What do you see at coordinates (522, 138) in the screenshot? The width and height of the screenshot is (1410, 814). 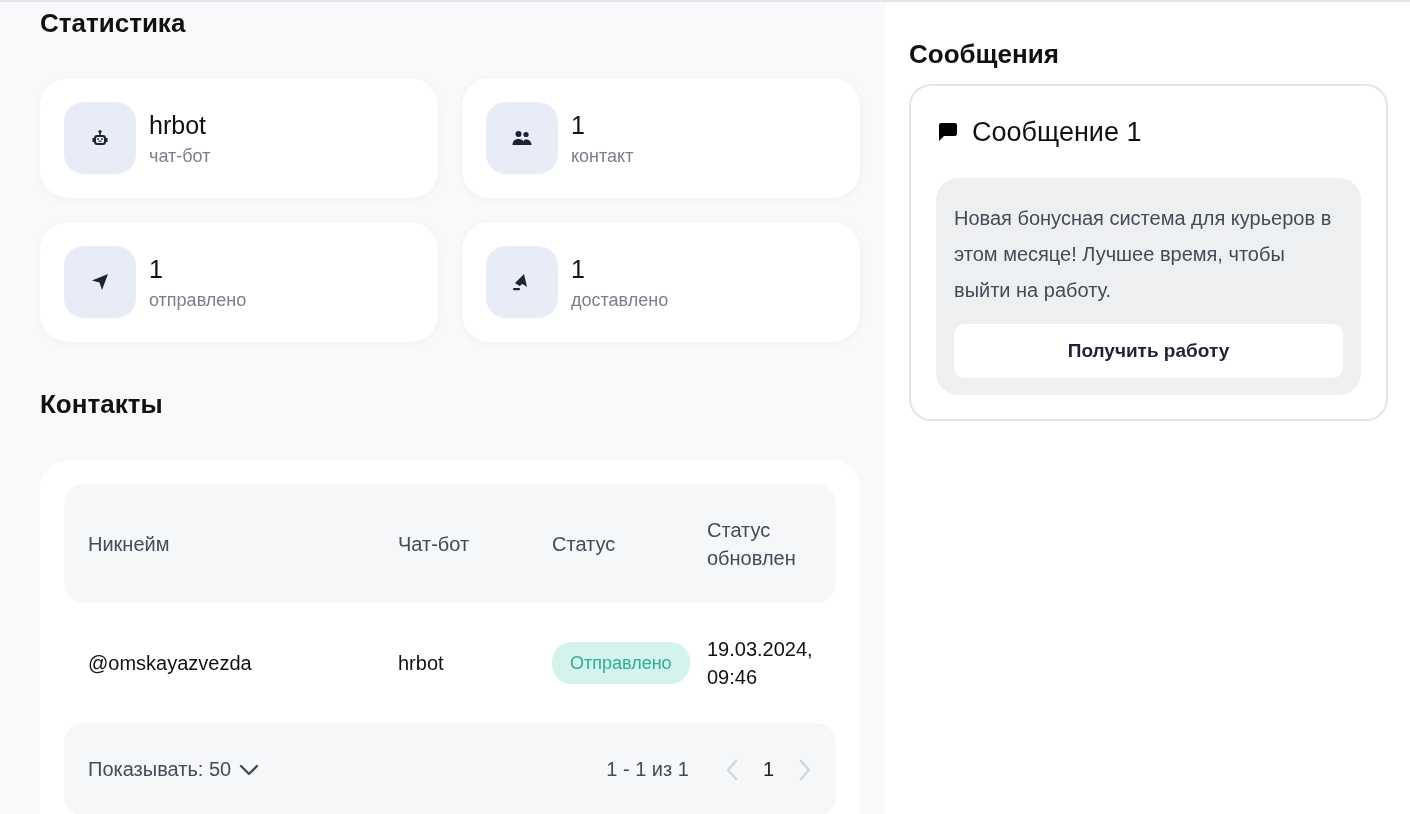 I see `people-icon` at bounding box center [522, 138].